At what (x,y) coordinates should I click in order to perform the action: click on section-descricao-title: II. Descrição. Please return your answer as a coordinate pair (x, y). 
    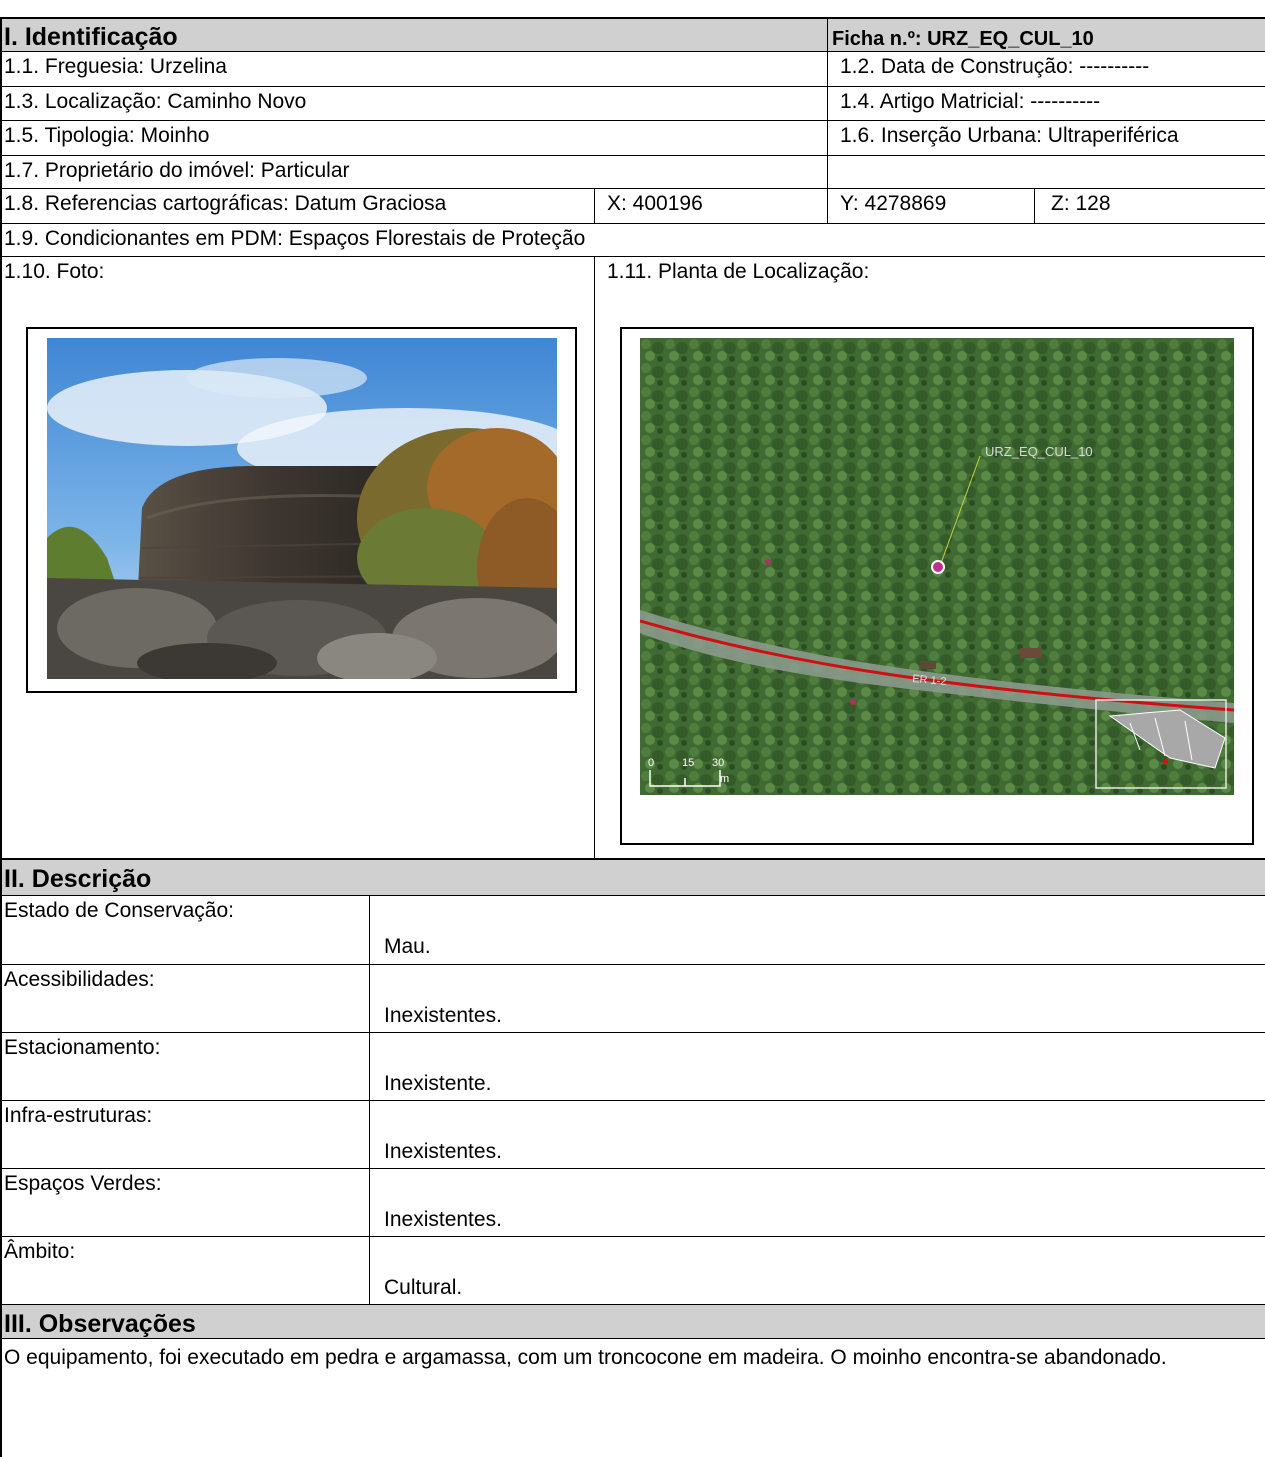
    Looking at the image, I should click on (632, 878).